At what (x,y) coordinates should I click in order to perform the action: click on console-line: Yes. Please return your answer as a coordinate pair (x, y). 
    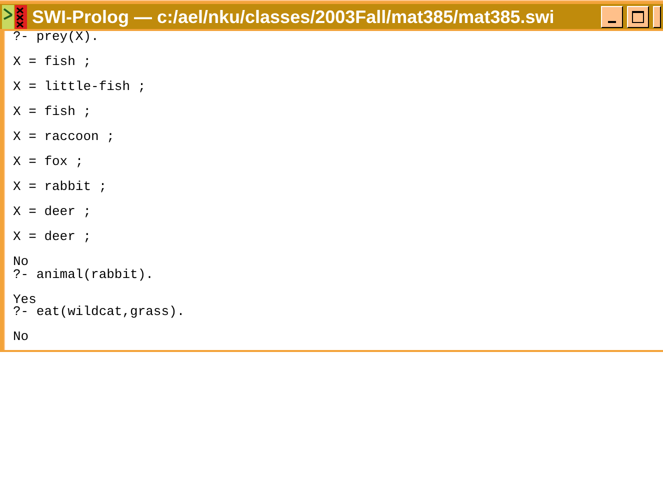
    Looking at the image, I should click on (24, 298).